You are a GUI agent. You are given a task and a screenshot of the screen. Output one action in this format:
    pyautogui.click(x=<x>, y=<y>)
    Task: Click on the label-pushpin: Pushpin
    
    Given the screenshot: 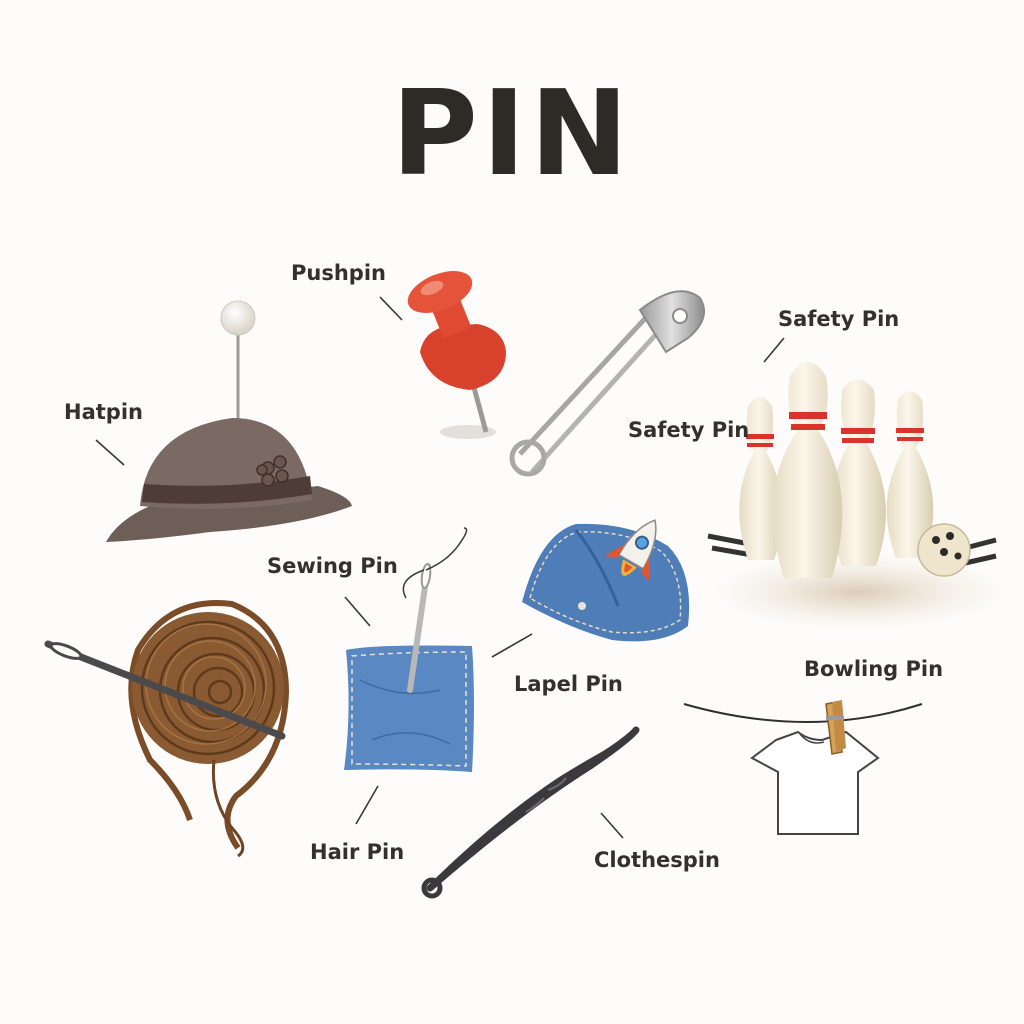 What is the action you would take?
    pyautogui.click(x=338, y=273)
    